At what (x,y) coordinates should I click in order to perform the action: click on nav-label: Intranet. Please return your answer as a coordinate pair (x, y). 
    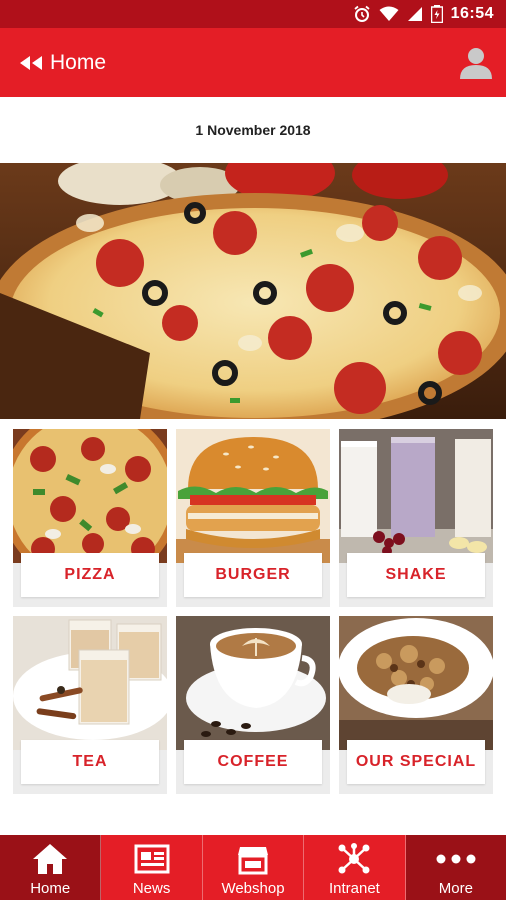
    Looking at the image, I should click on (354, 888).